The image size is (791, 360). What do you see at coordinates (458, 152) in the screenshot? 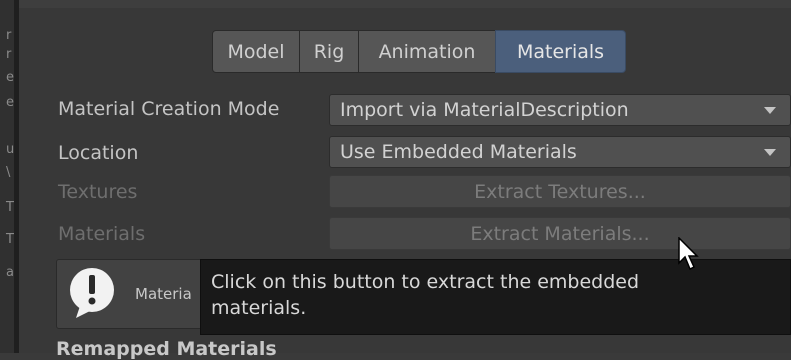
I see `dropdown-value: Use Embedded Materials` at bounding box center [458, 152].